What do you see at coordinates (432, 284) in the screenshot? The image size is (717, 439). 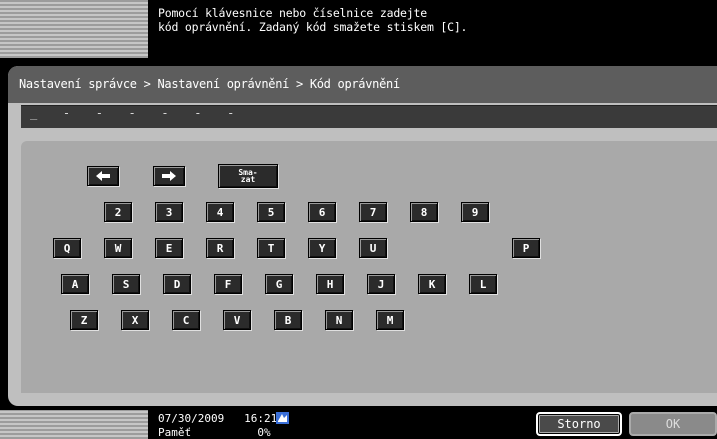 I see `key-k: K` at bounding box center [432, 284].